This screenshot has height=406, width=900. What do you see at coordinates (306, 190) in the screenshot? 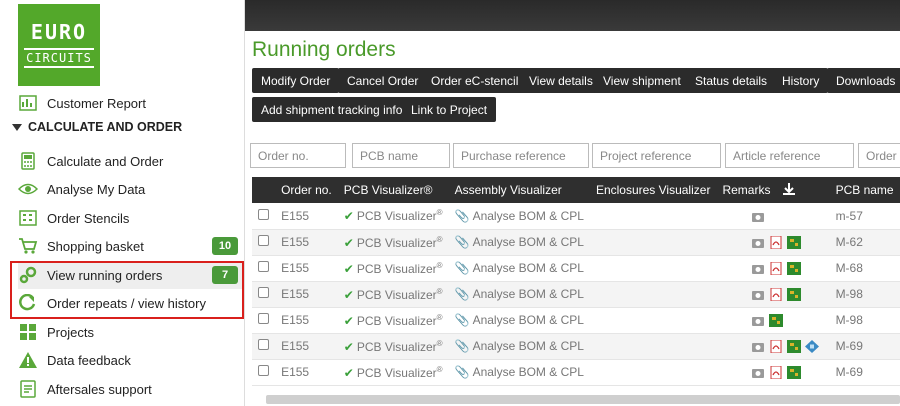
I see `col-order-no: Order no.` at bounding box center [306, 190].